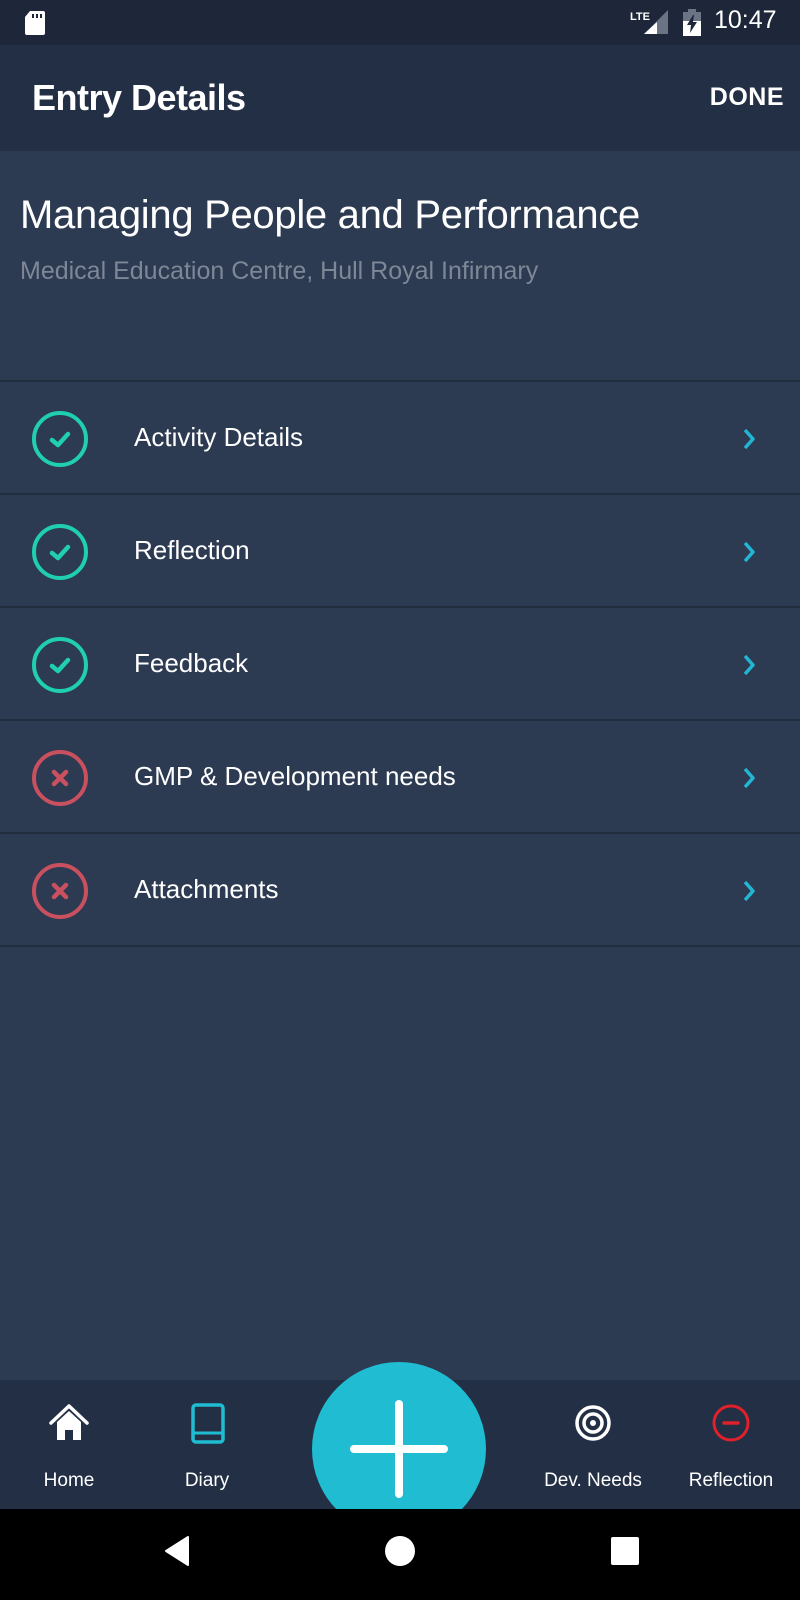 The height and width of the screenshot is (1600, 800). Describe the element at coordinates (593, 1423) in the screenshot. I see `target-icon` at that location.